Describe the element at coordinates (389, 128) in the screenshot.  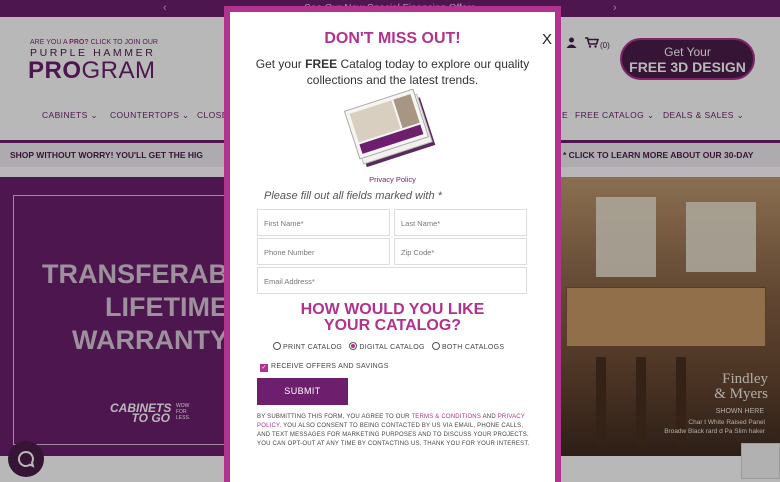
I see `catalog-stack-image` at that location.